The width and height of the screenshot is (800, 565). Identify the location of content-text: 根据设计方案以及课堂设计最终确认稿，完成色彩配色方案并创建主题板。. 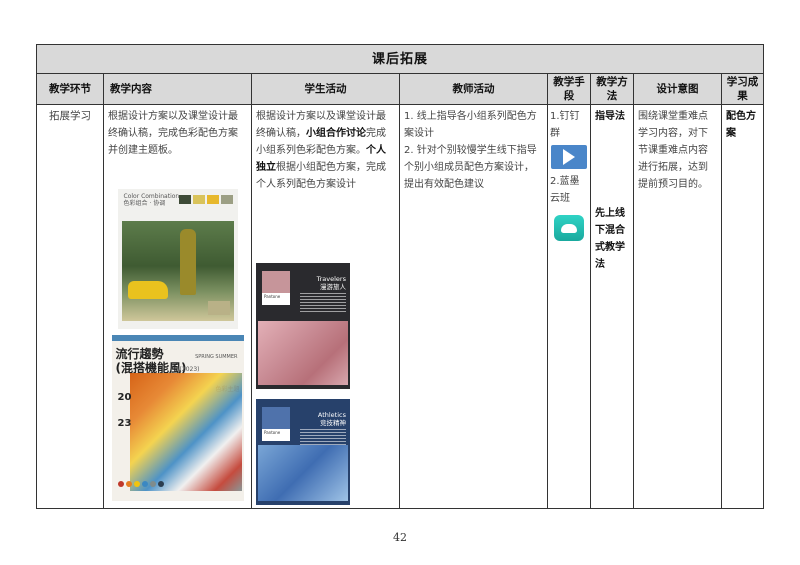
(173, 133).